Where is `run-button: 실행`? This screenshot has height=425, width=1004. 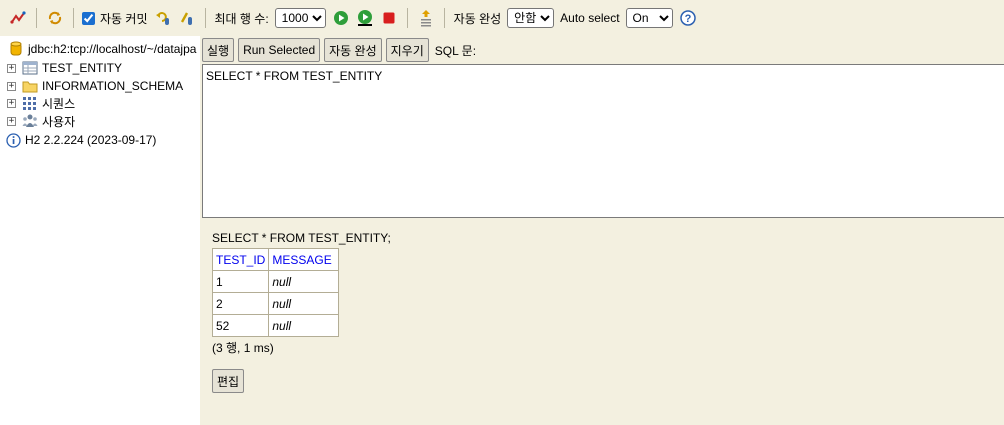 run-button: 실행 is located at coordinates (218, 50).